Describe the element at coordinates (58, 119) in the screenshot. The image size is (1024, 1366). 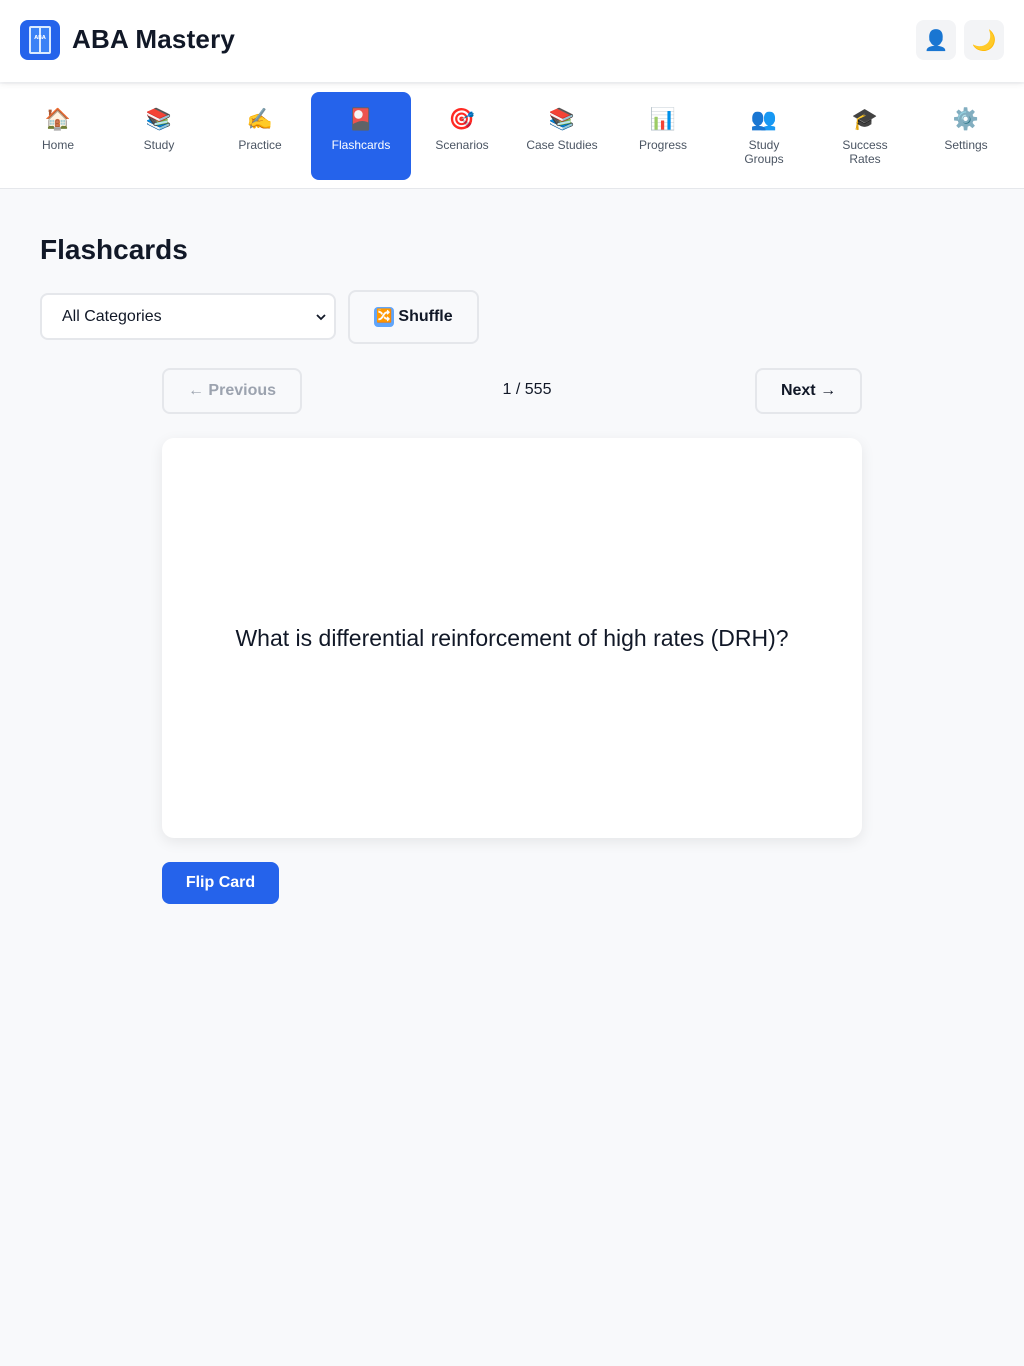
I see `home-icon: 🏠` at that location.